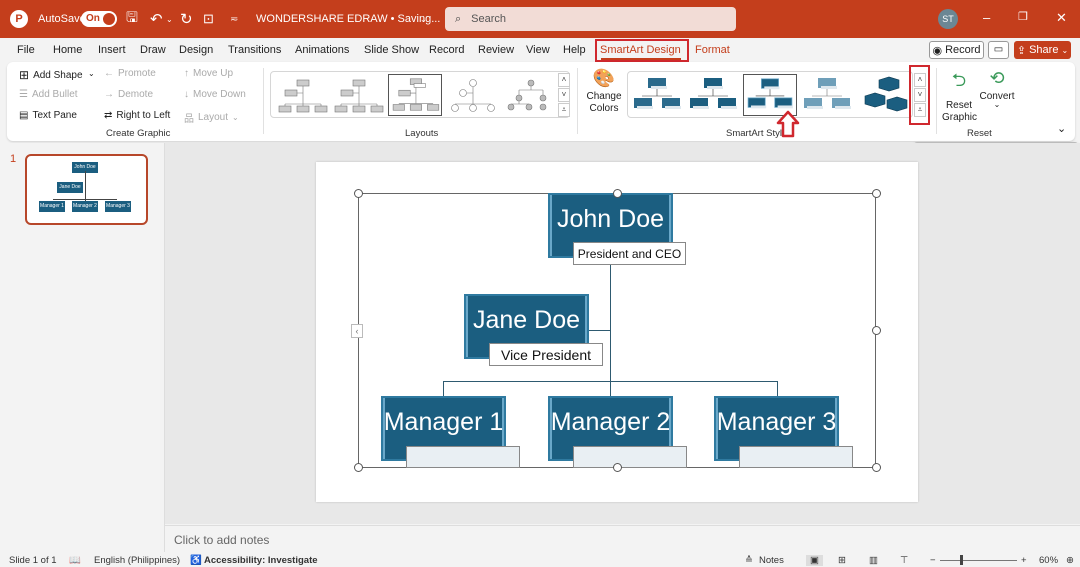 The image size is (1080, 567). Describe the element at coordinates (196, 50) in the screenshot. I see `tab-design: Design` at that location.